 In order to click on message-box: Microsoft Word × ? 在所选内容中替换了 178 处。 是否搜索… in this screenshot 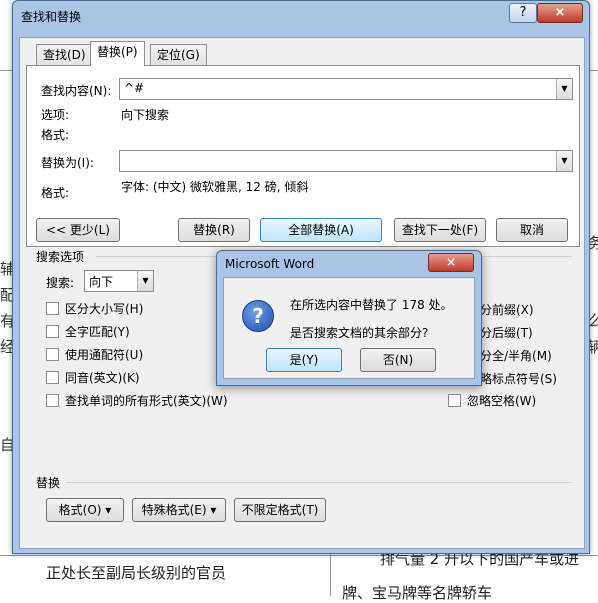, I will do `click(349, 318)`.